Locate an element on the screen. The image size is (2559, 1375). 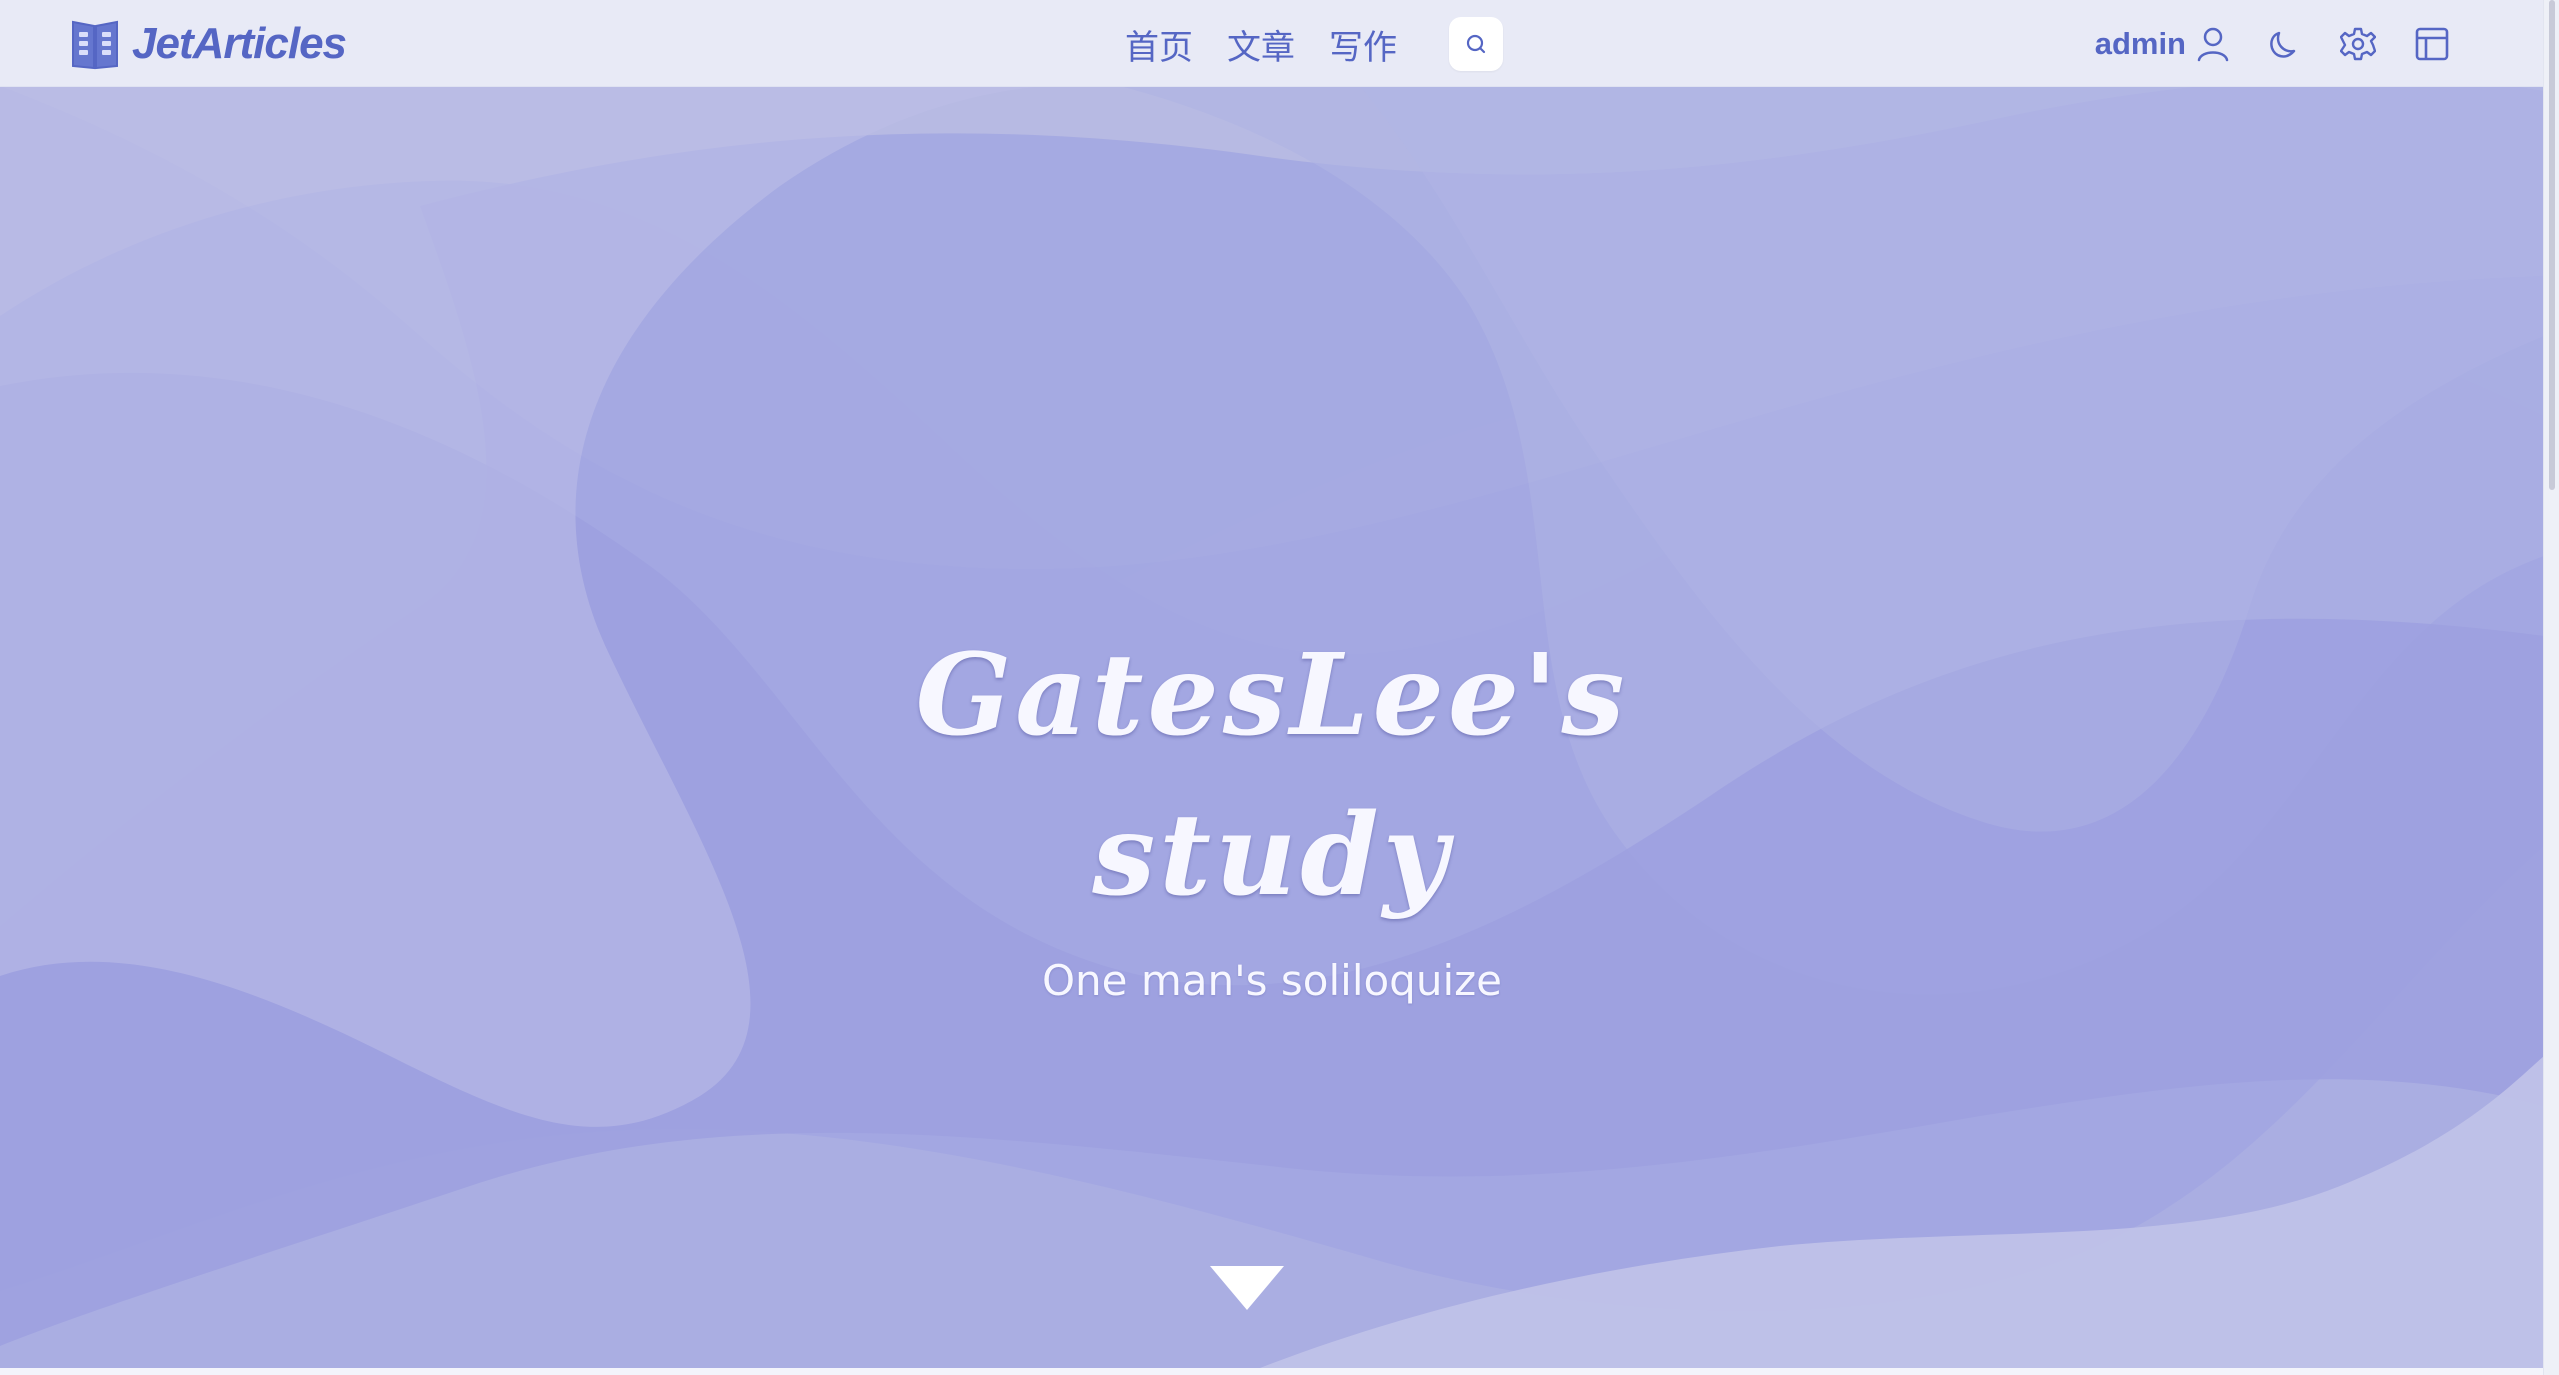
brand-logo-link: JetArticles is located at coordinates (208, 44).